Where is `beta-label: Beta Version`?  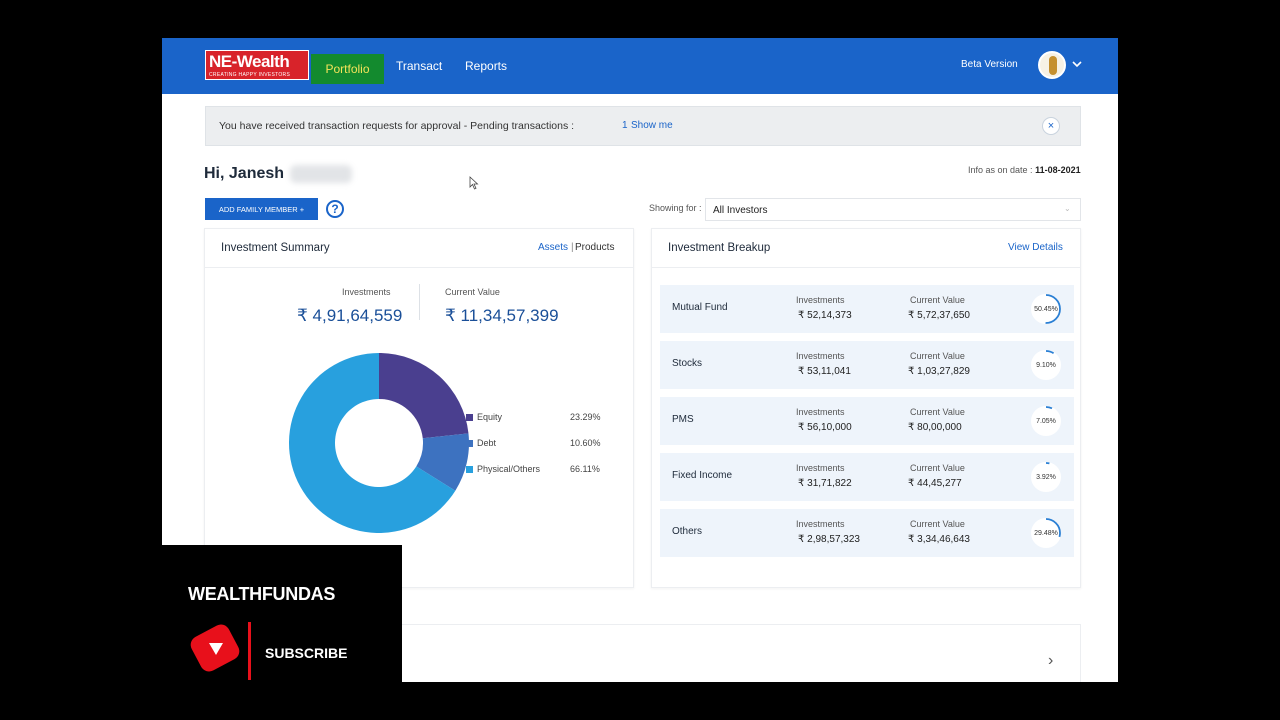 beta-label: Beta Version is located at coordinates (989, 64).